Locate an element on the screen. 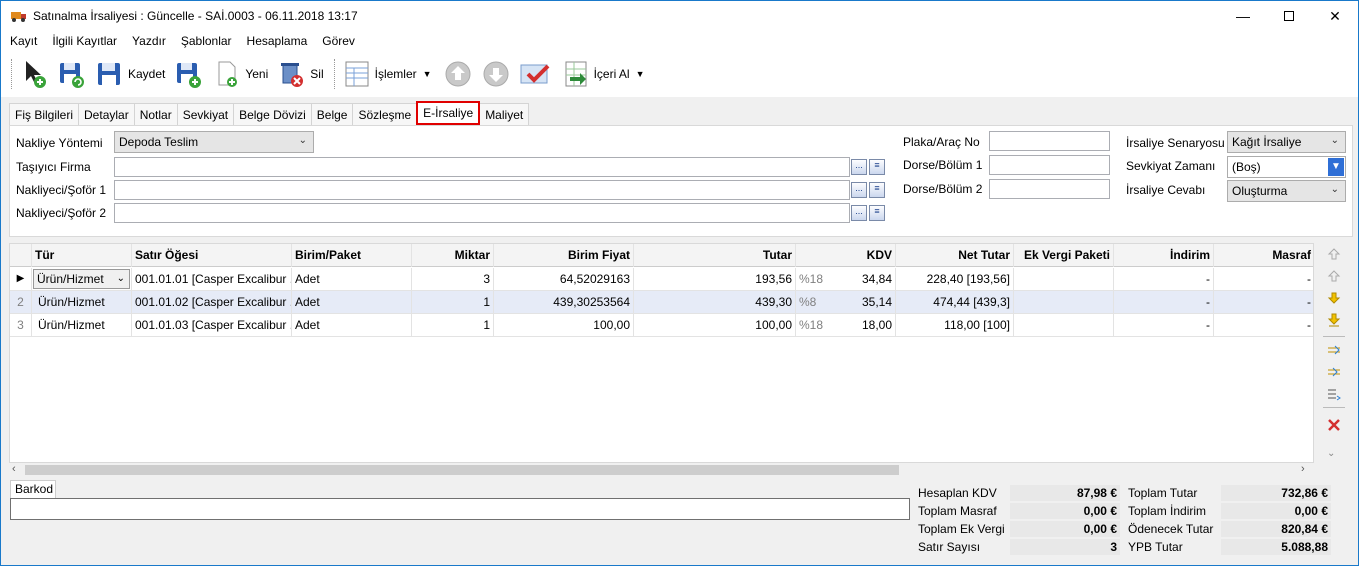 This screenshot has height=566, width=1359. scroll-down-icon: ⌄ is located at coordinates (1331, 453).